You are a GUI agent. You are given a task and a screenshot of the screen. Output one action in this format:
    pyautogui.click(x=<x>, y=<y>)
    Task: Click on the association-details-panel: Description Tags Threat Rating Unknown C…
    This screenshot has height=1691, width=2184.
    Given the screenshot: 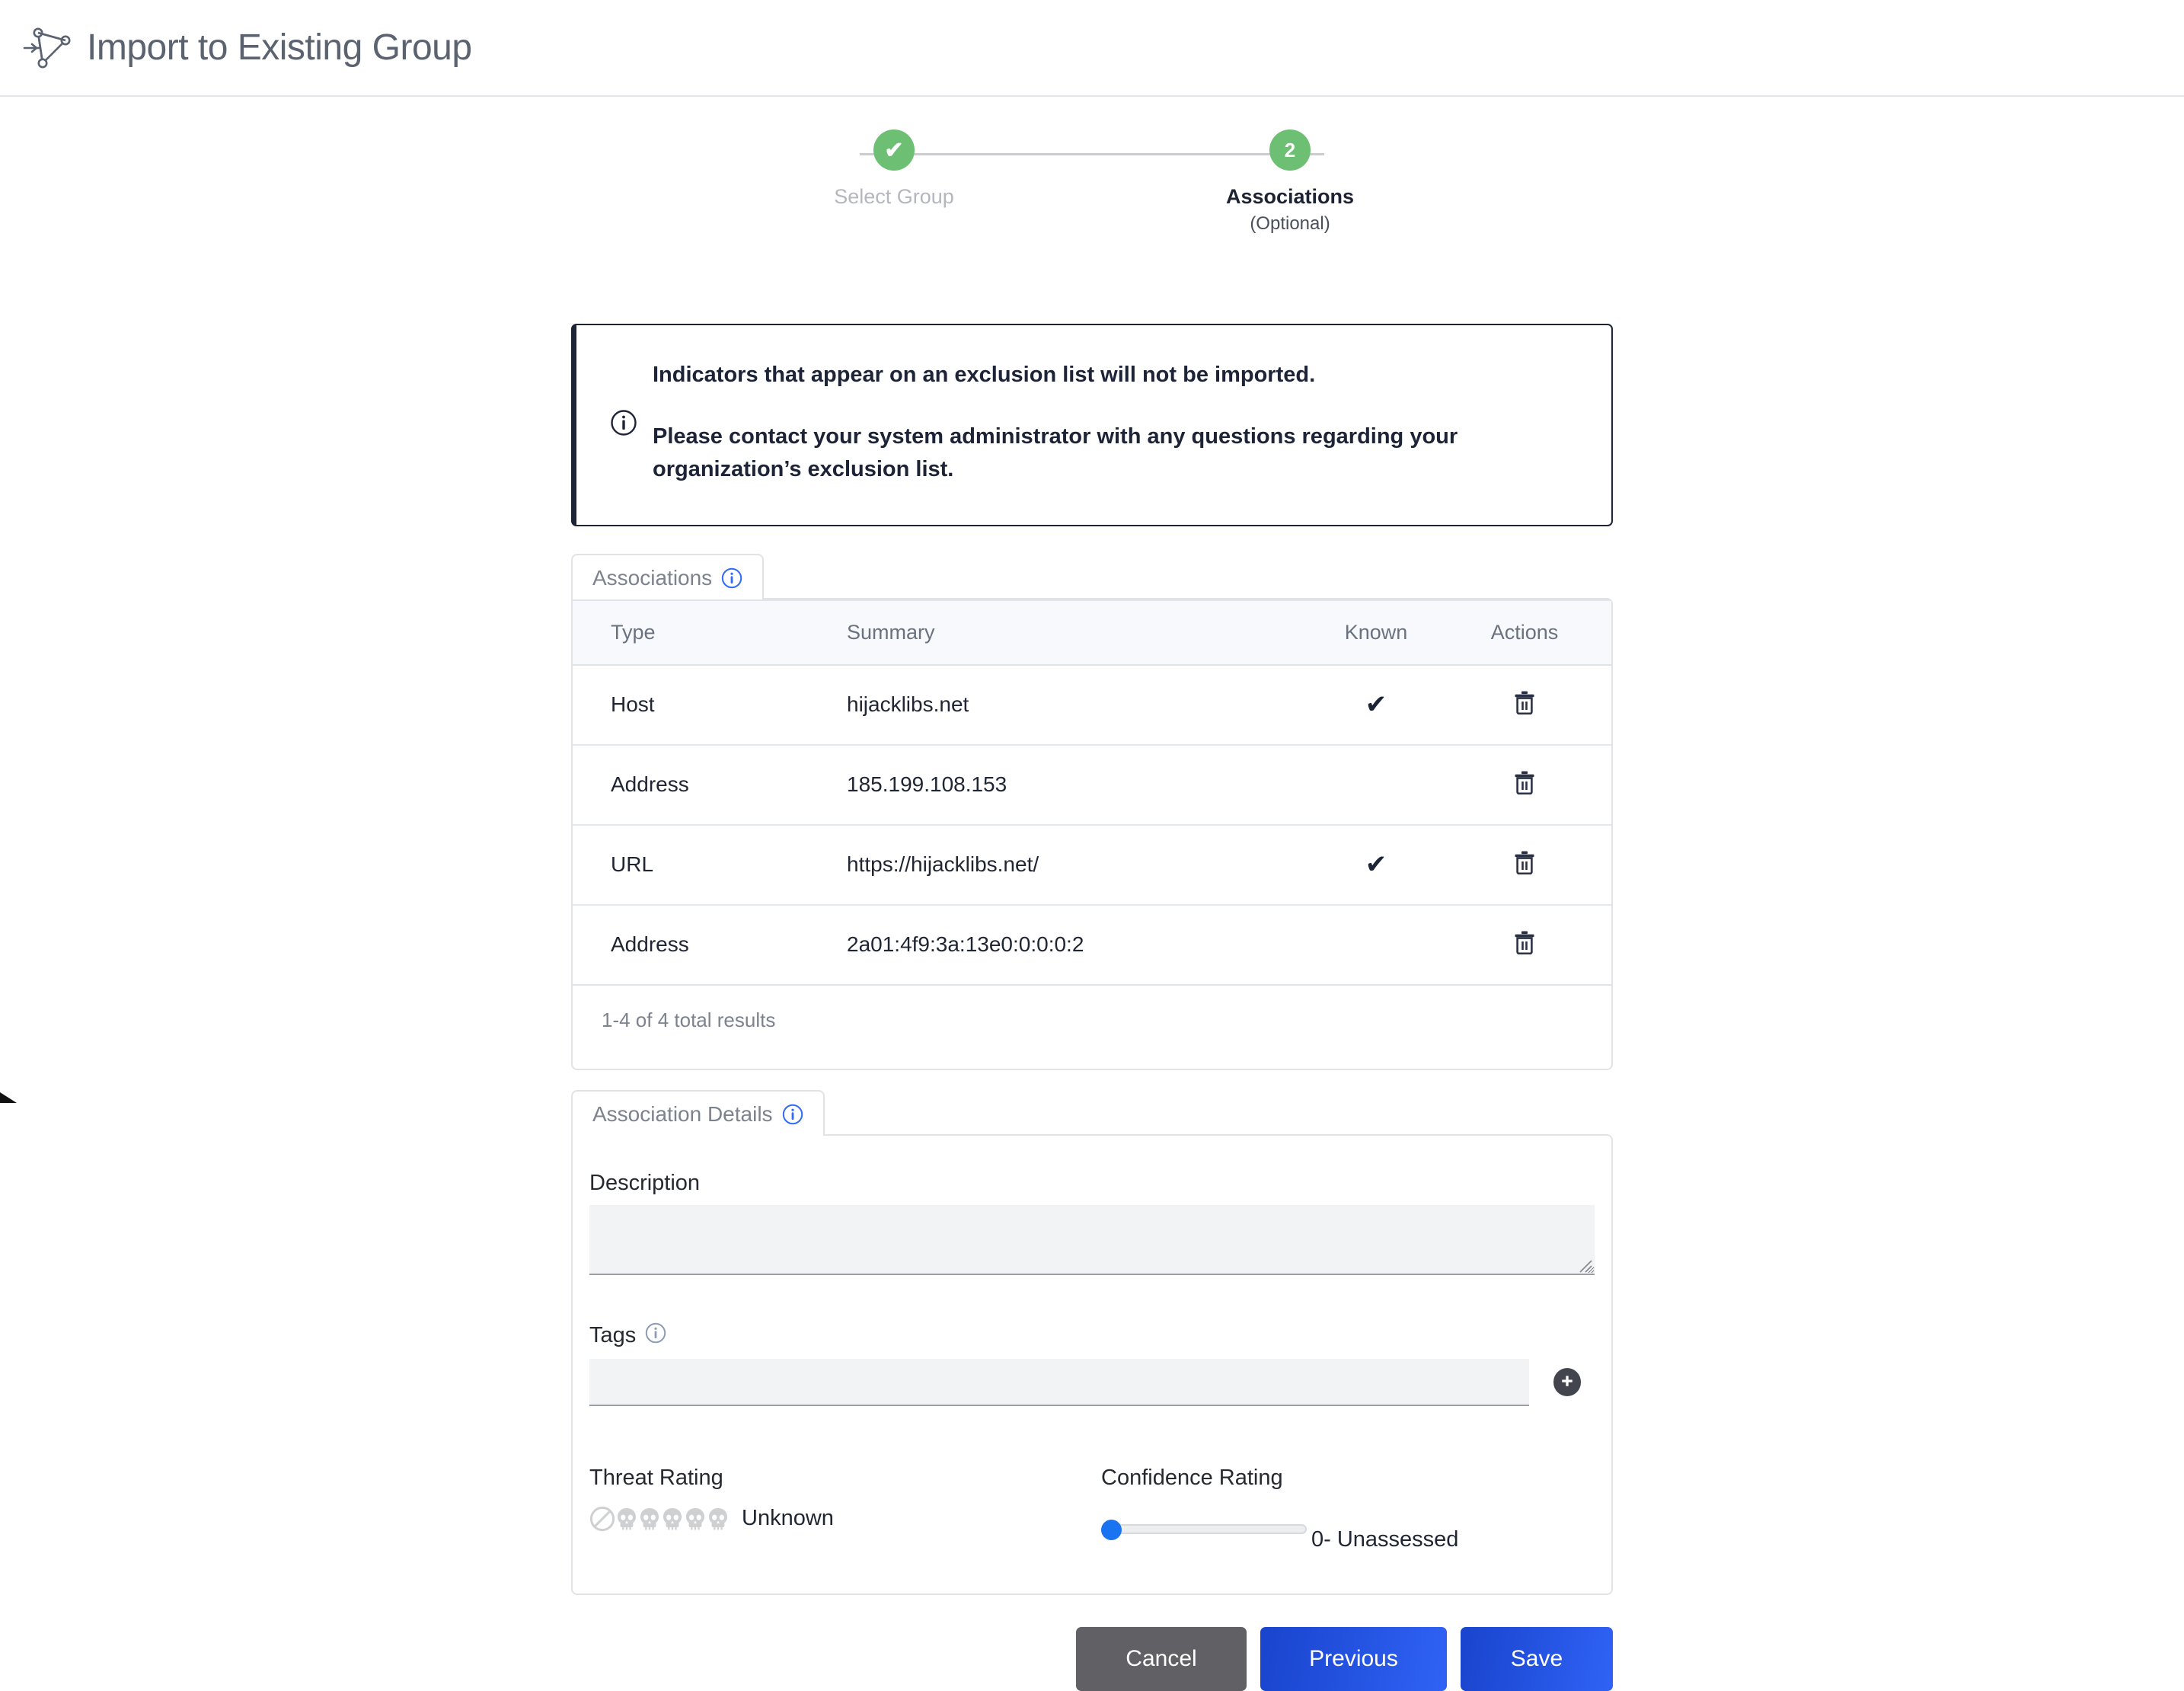 What is the action you would take?
    pyautogui.click(x=1092, y=1364)
    